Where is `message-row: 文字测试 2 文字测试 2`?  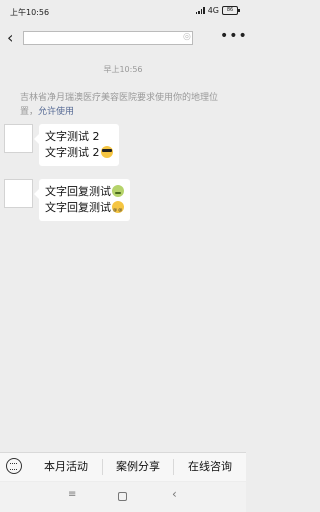
message-row: 文字测试 2 文字测试 2 is located at coordinates (61, 145).